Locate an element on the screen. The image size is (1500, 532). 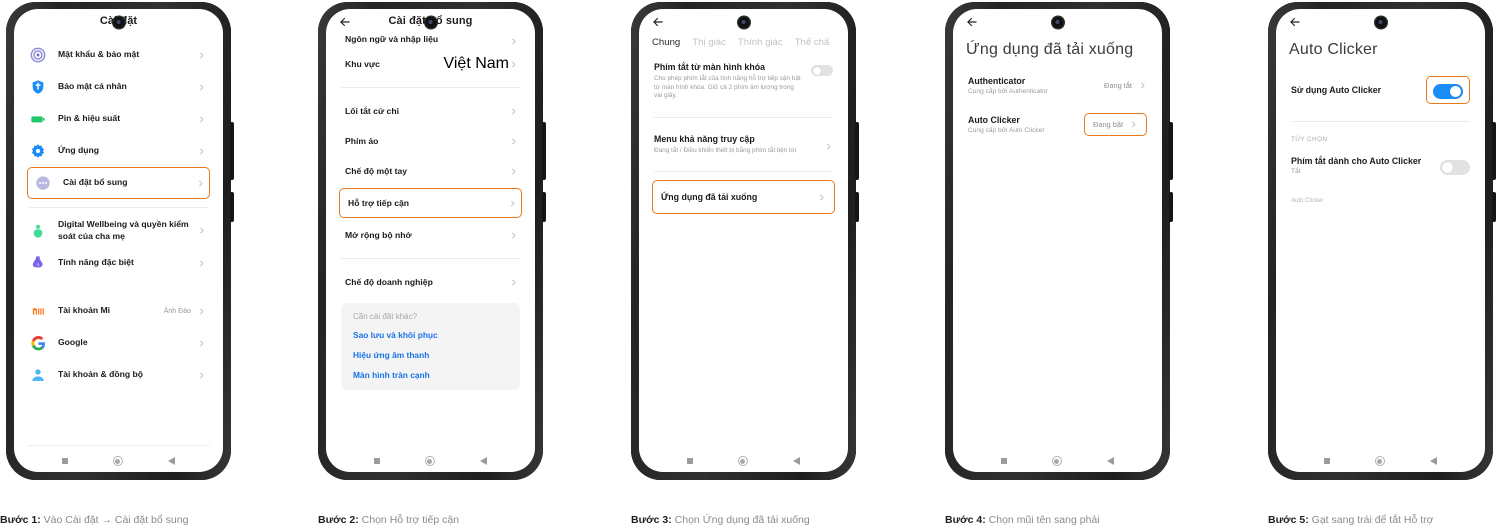
row-title: Phím tắt từ màn hình khóa is located at coordinates (709, 67).